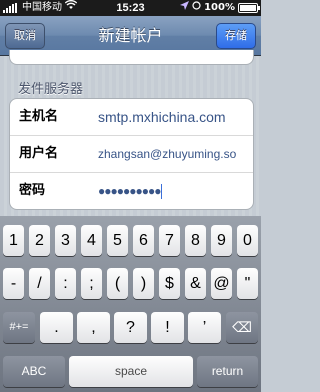 Image resolution: width=320 pixels, height=392 pixels. What do you see at coordinates (219, 7) in the screenshot?
I see `battery-label: 100%` at bounding box center [219, 7].